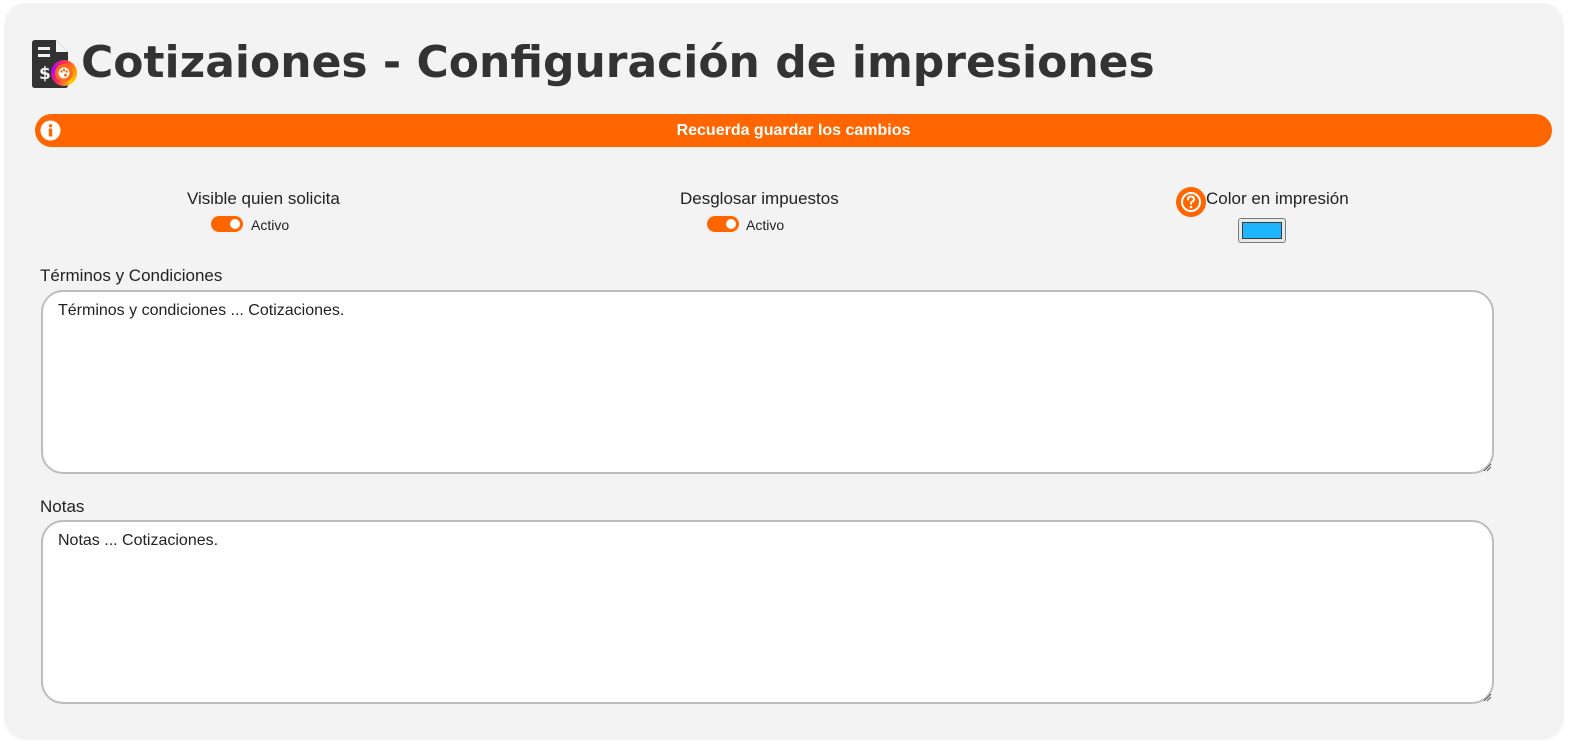 The width and height of the screenshot is (1584, 752). I want to click on visible-quien-solicita-toggle, so click(227, 224).